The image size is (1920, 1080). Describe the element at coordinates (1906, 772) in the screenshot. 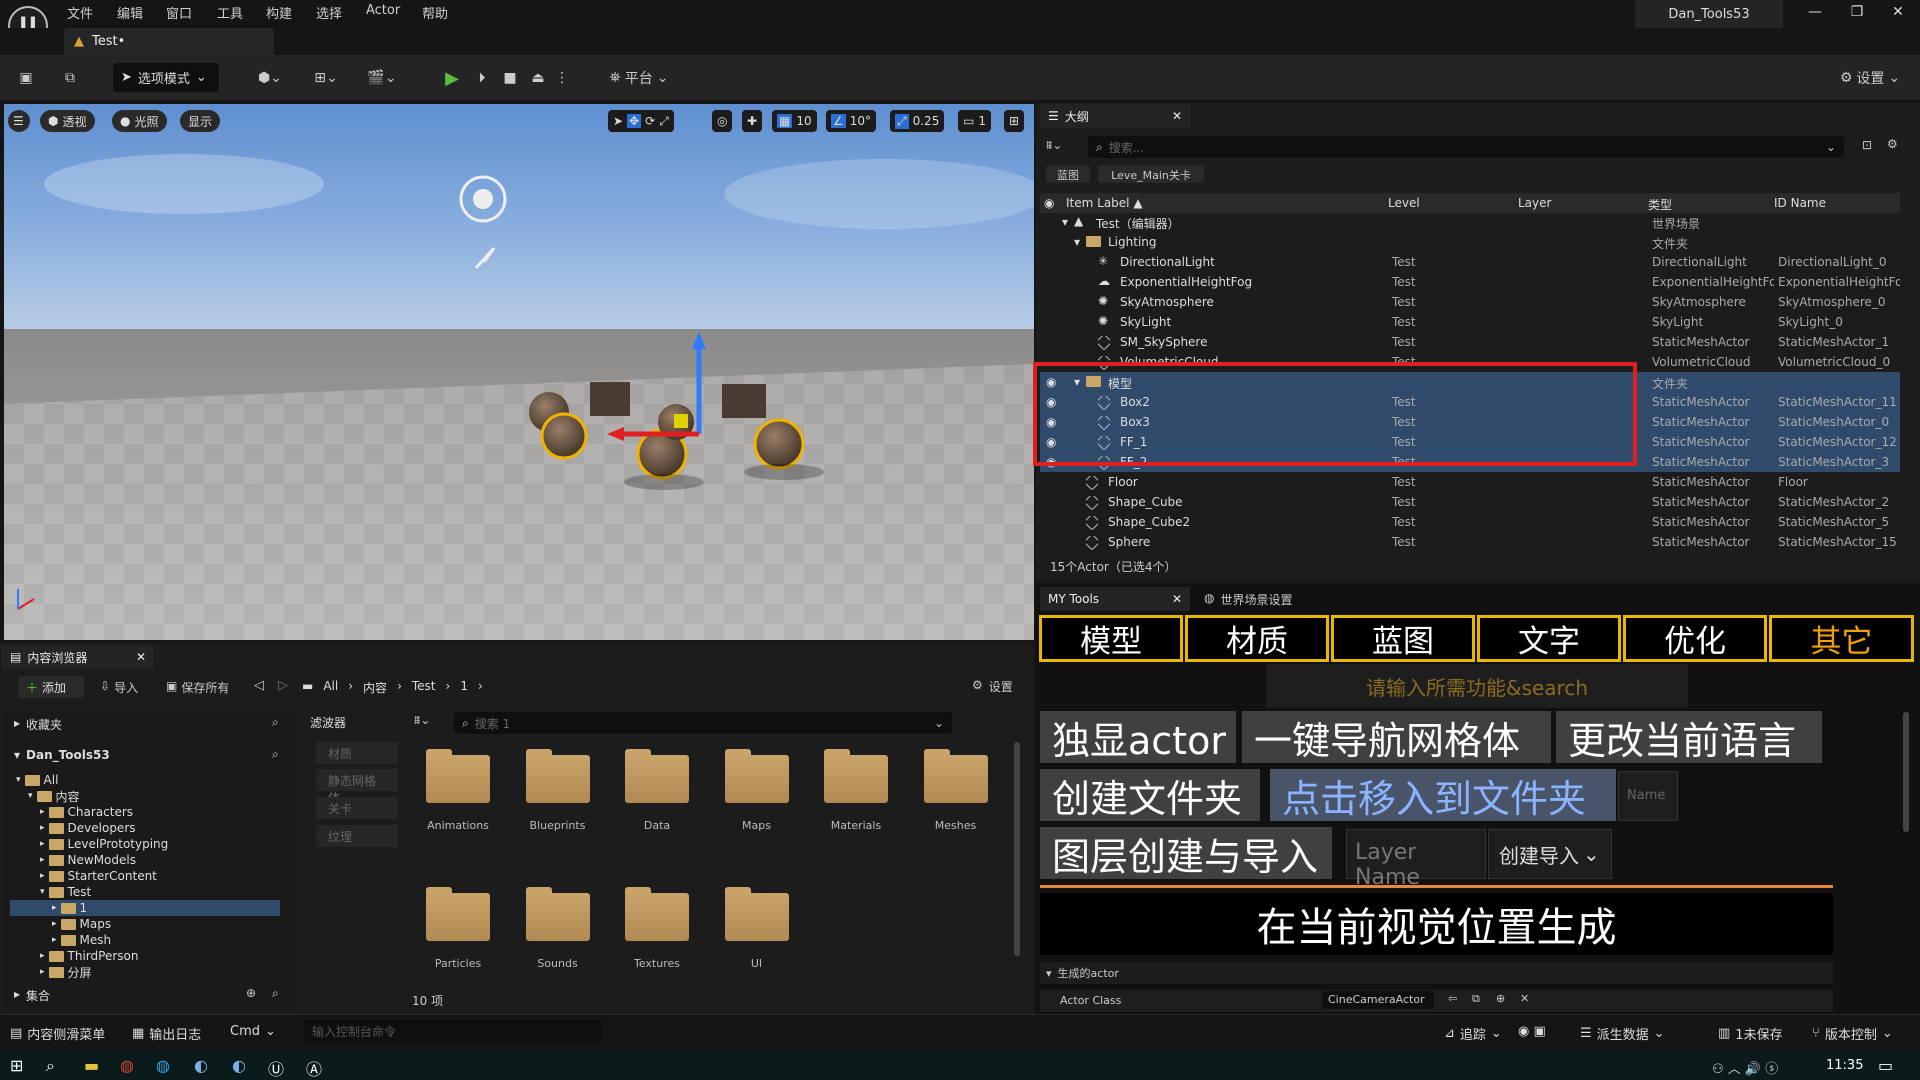

I see `mytools-scrollbar` at that location.